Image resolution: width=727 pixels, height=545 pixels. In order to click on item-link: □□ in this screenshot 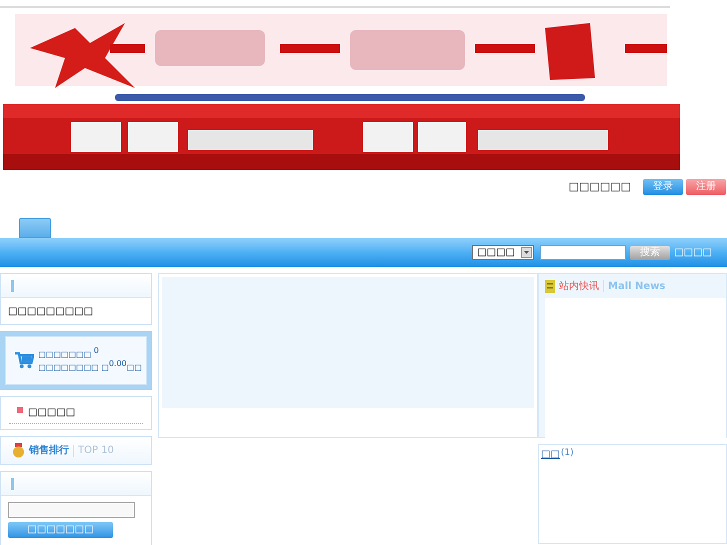, I will do `click(550, 454)`.